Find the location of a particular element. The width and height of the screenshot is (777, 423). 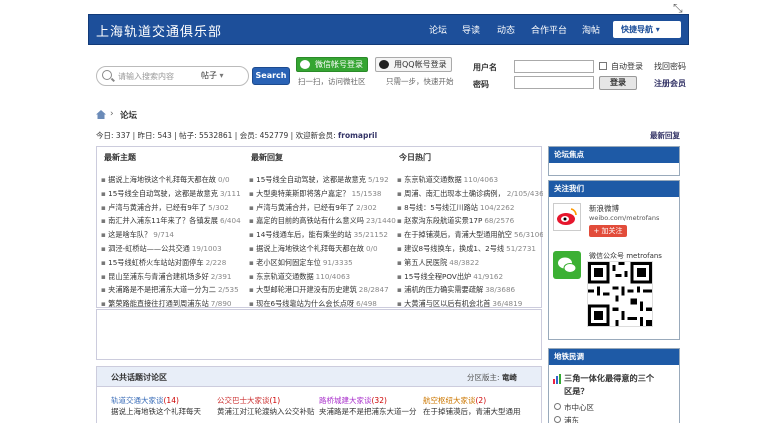

sub-forum-item: 公交巴士大家谈(1) is located at coordinates (248, 400).